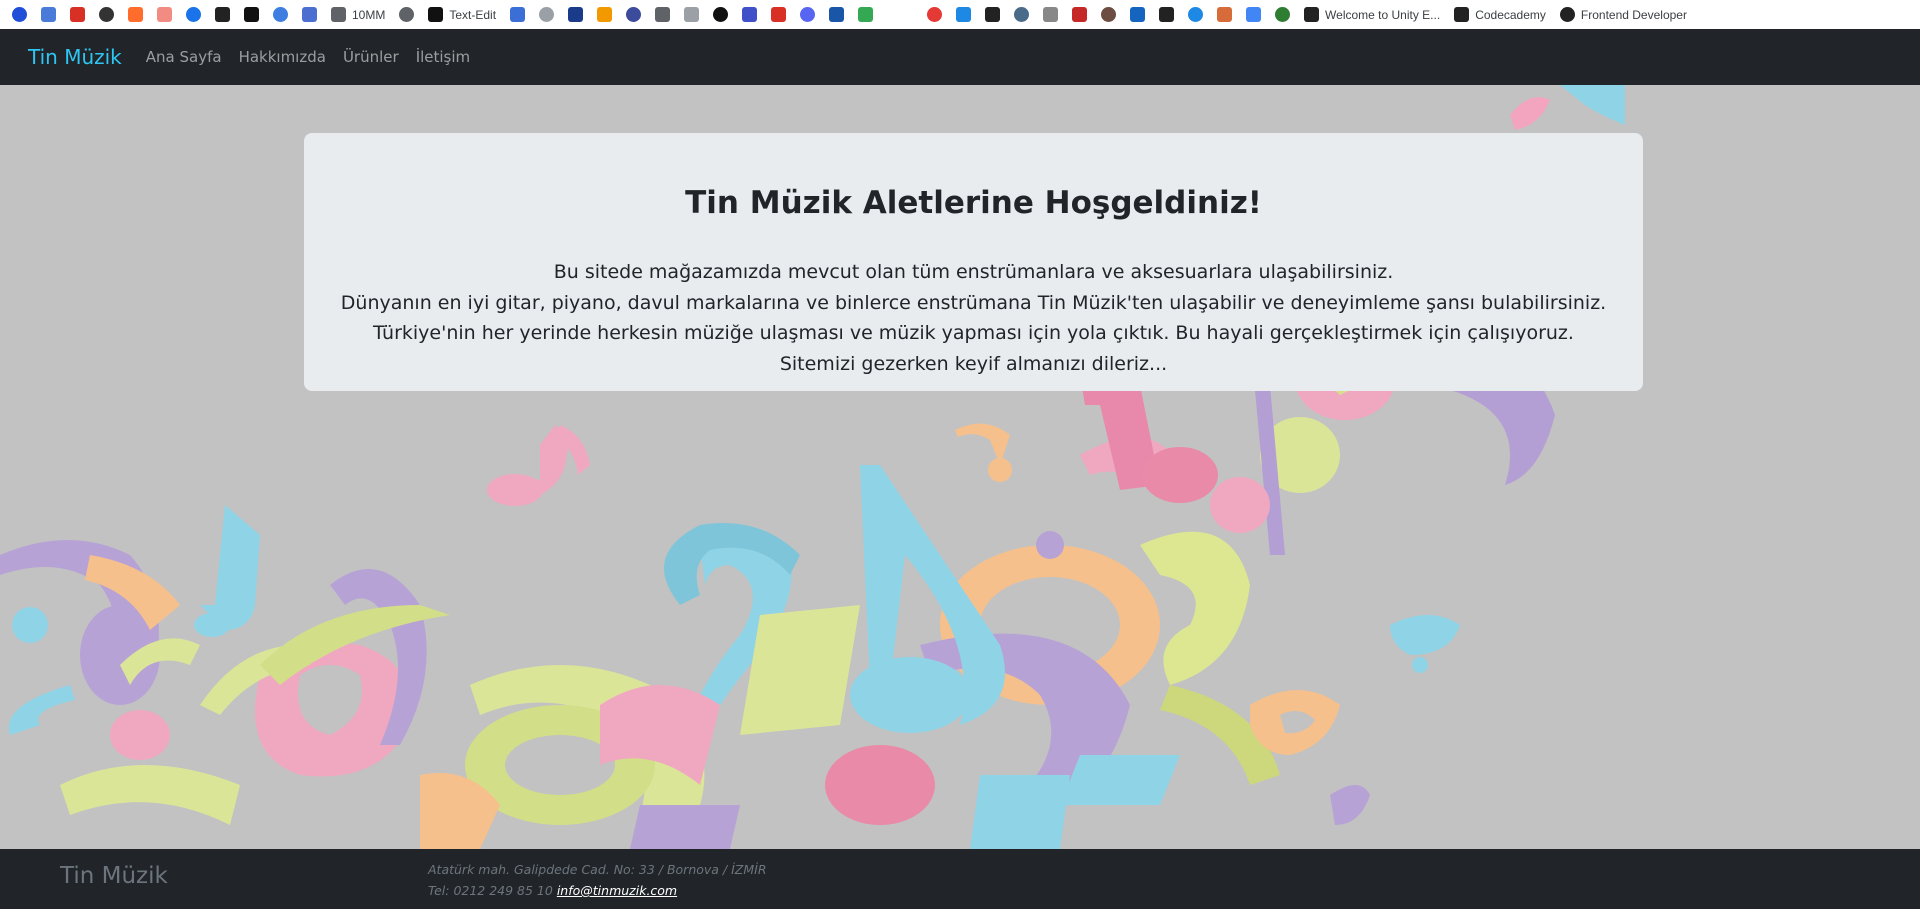  I want to click on bookmark-wave, so click(692, 14).